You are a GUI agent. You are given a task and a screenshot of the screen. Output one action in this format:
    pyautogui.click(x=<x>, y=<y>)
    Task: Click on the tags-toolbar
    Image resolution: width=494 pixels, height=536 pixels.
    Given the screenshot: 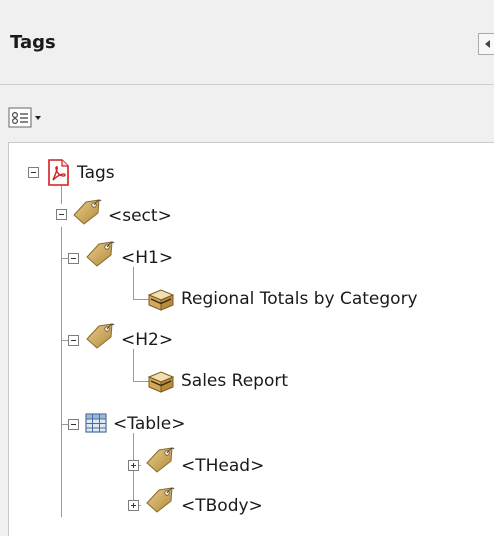 What is the action you would take?
    pyautogui.click(x=247, y=113)
    